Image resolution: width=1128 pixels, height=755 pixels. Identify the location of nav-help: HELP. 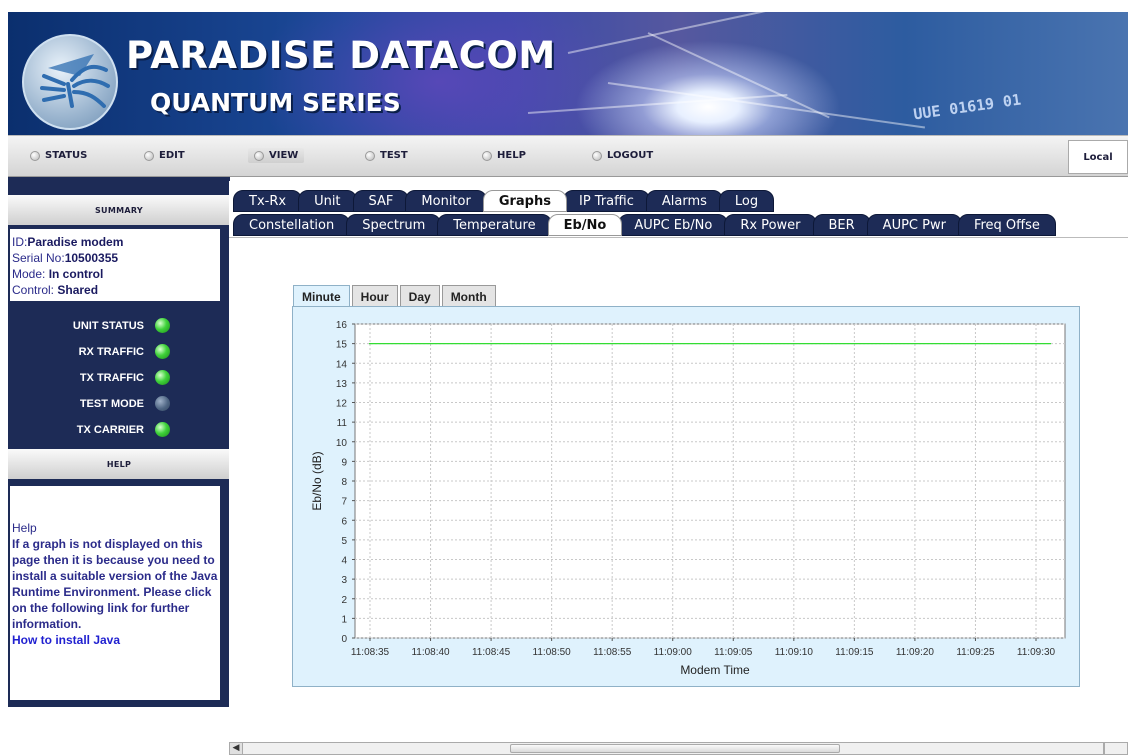
(504, 155).